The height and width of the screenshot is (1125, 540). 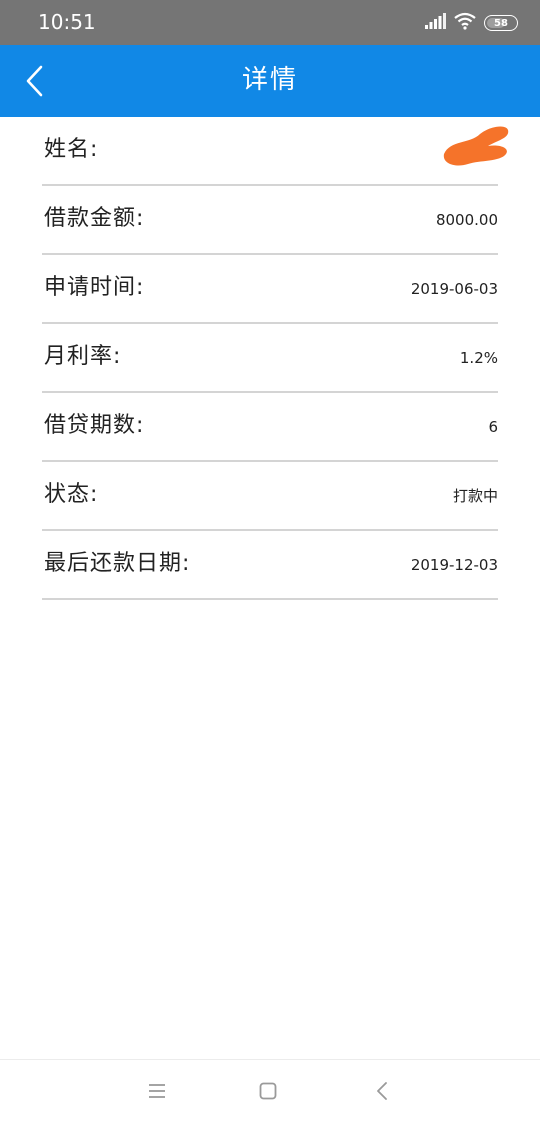 I want to click on status-icons: 58, so click(x=471, y=23).